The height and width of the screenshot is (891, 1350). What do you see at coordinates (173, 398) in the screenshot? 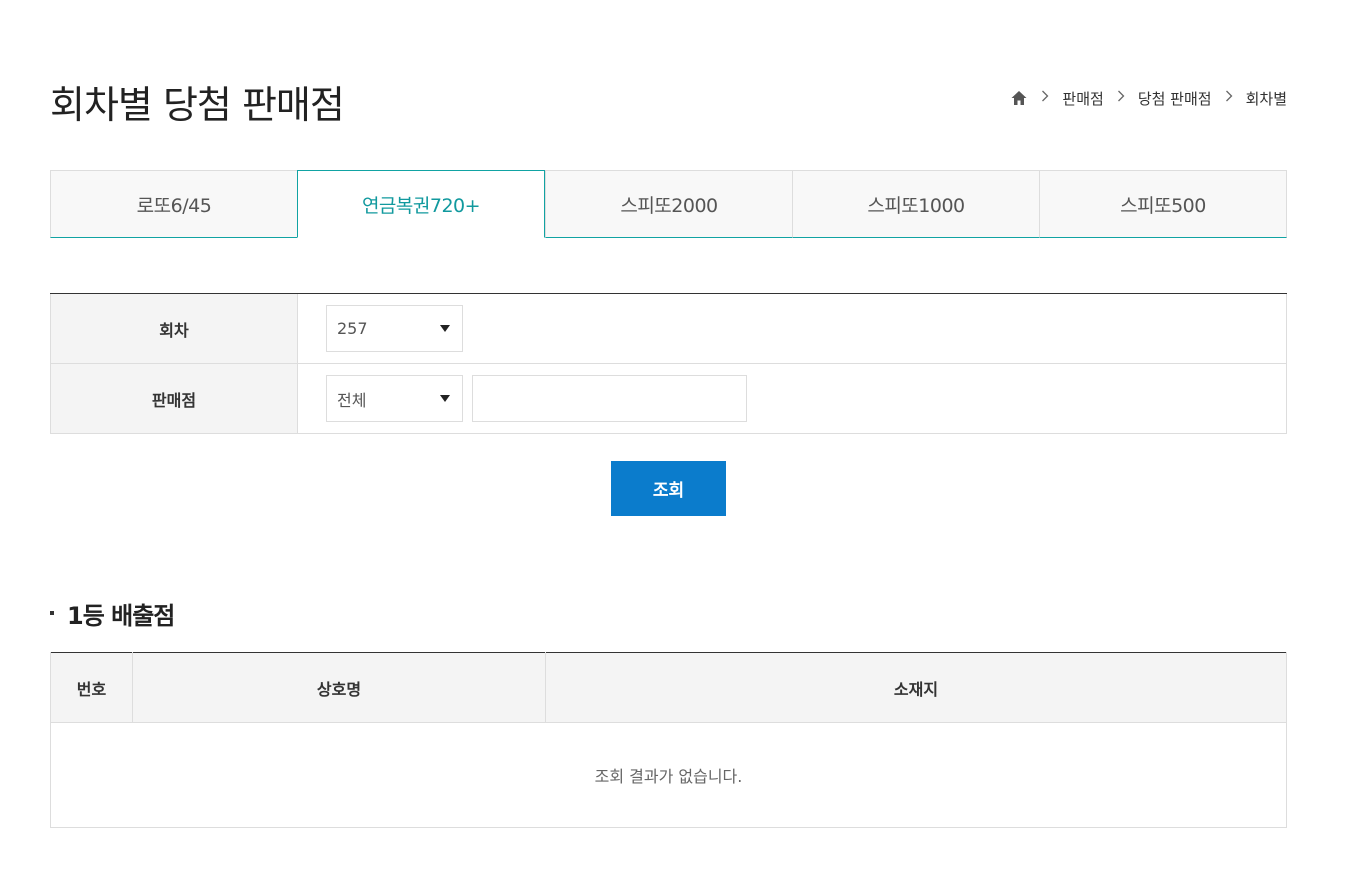
I see `store-label: 판매점` at bounding box center [173, 398].